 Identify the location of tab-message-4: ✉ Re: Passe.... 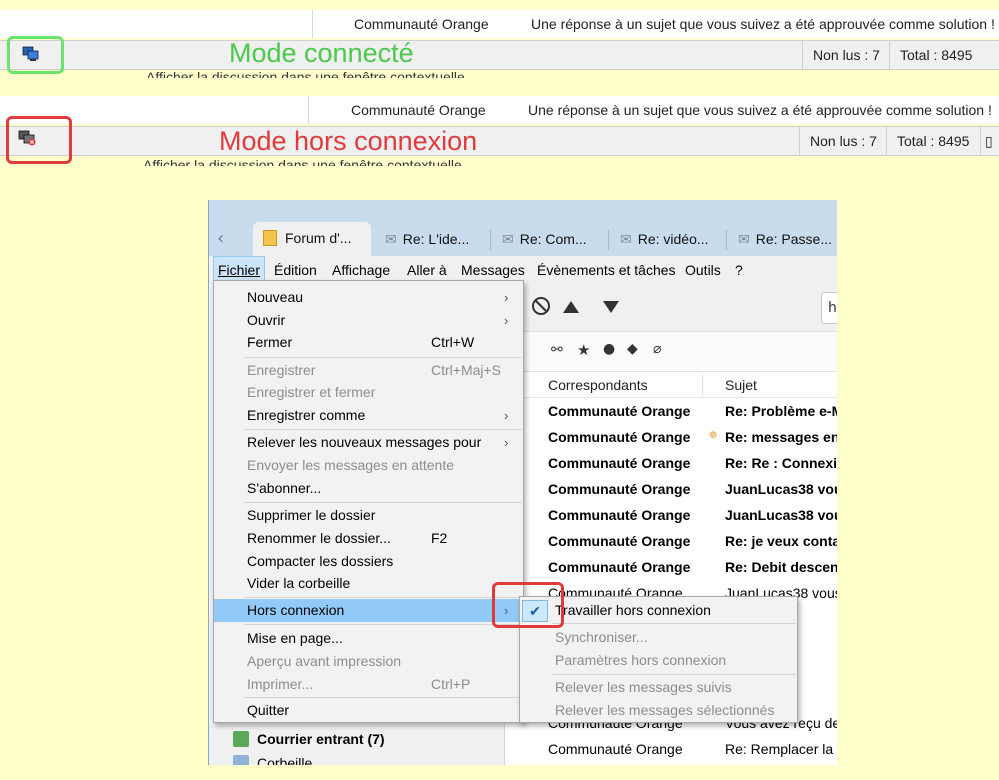
(785, 239).